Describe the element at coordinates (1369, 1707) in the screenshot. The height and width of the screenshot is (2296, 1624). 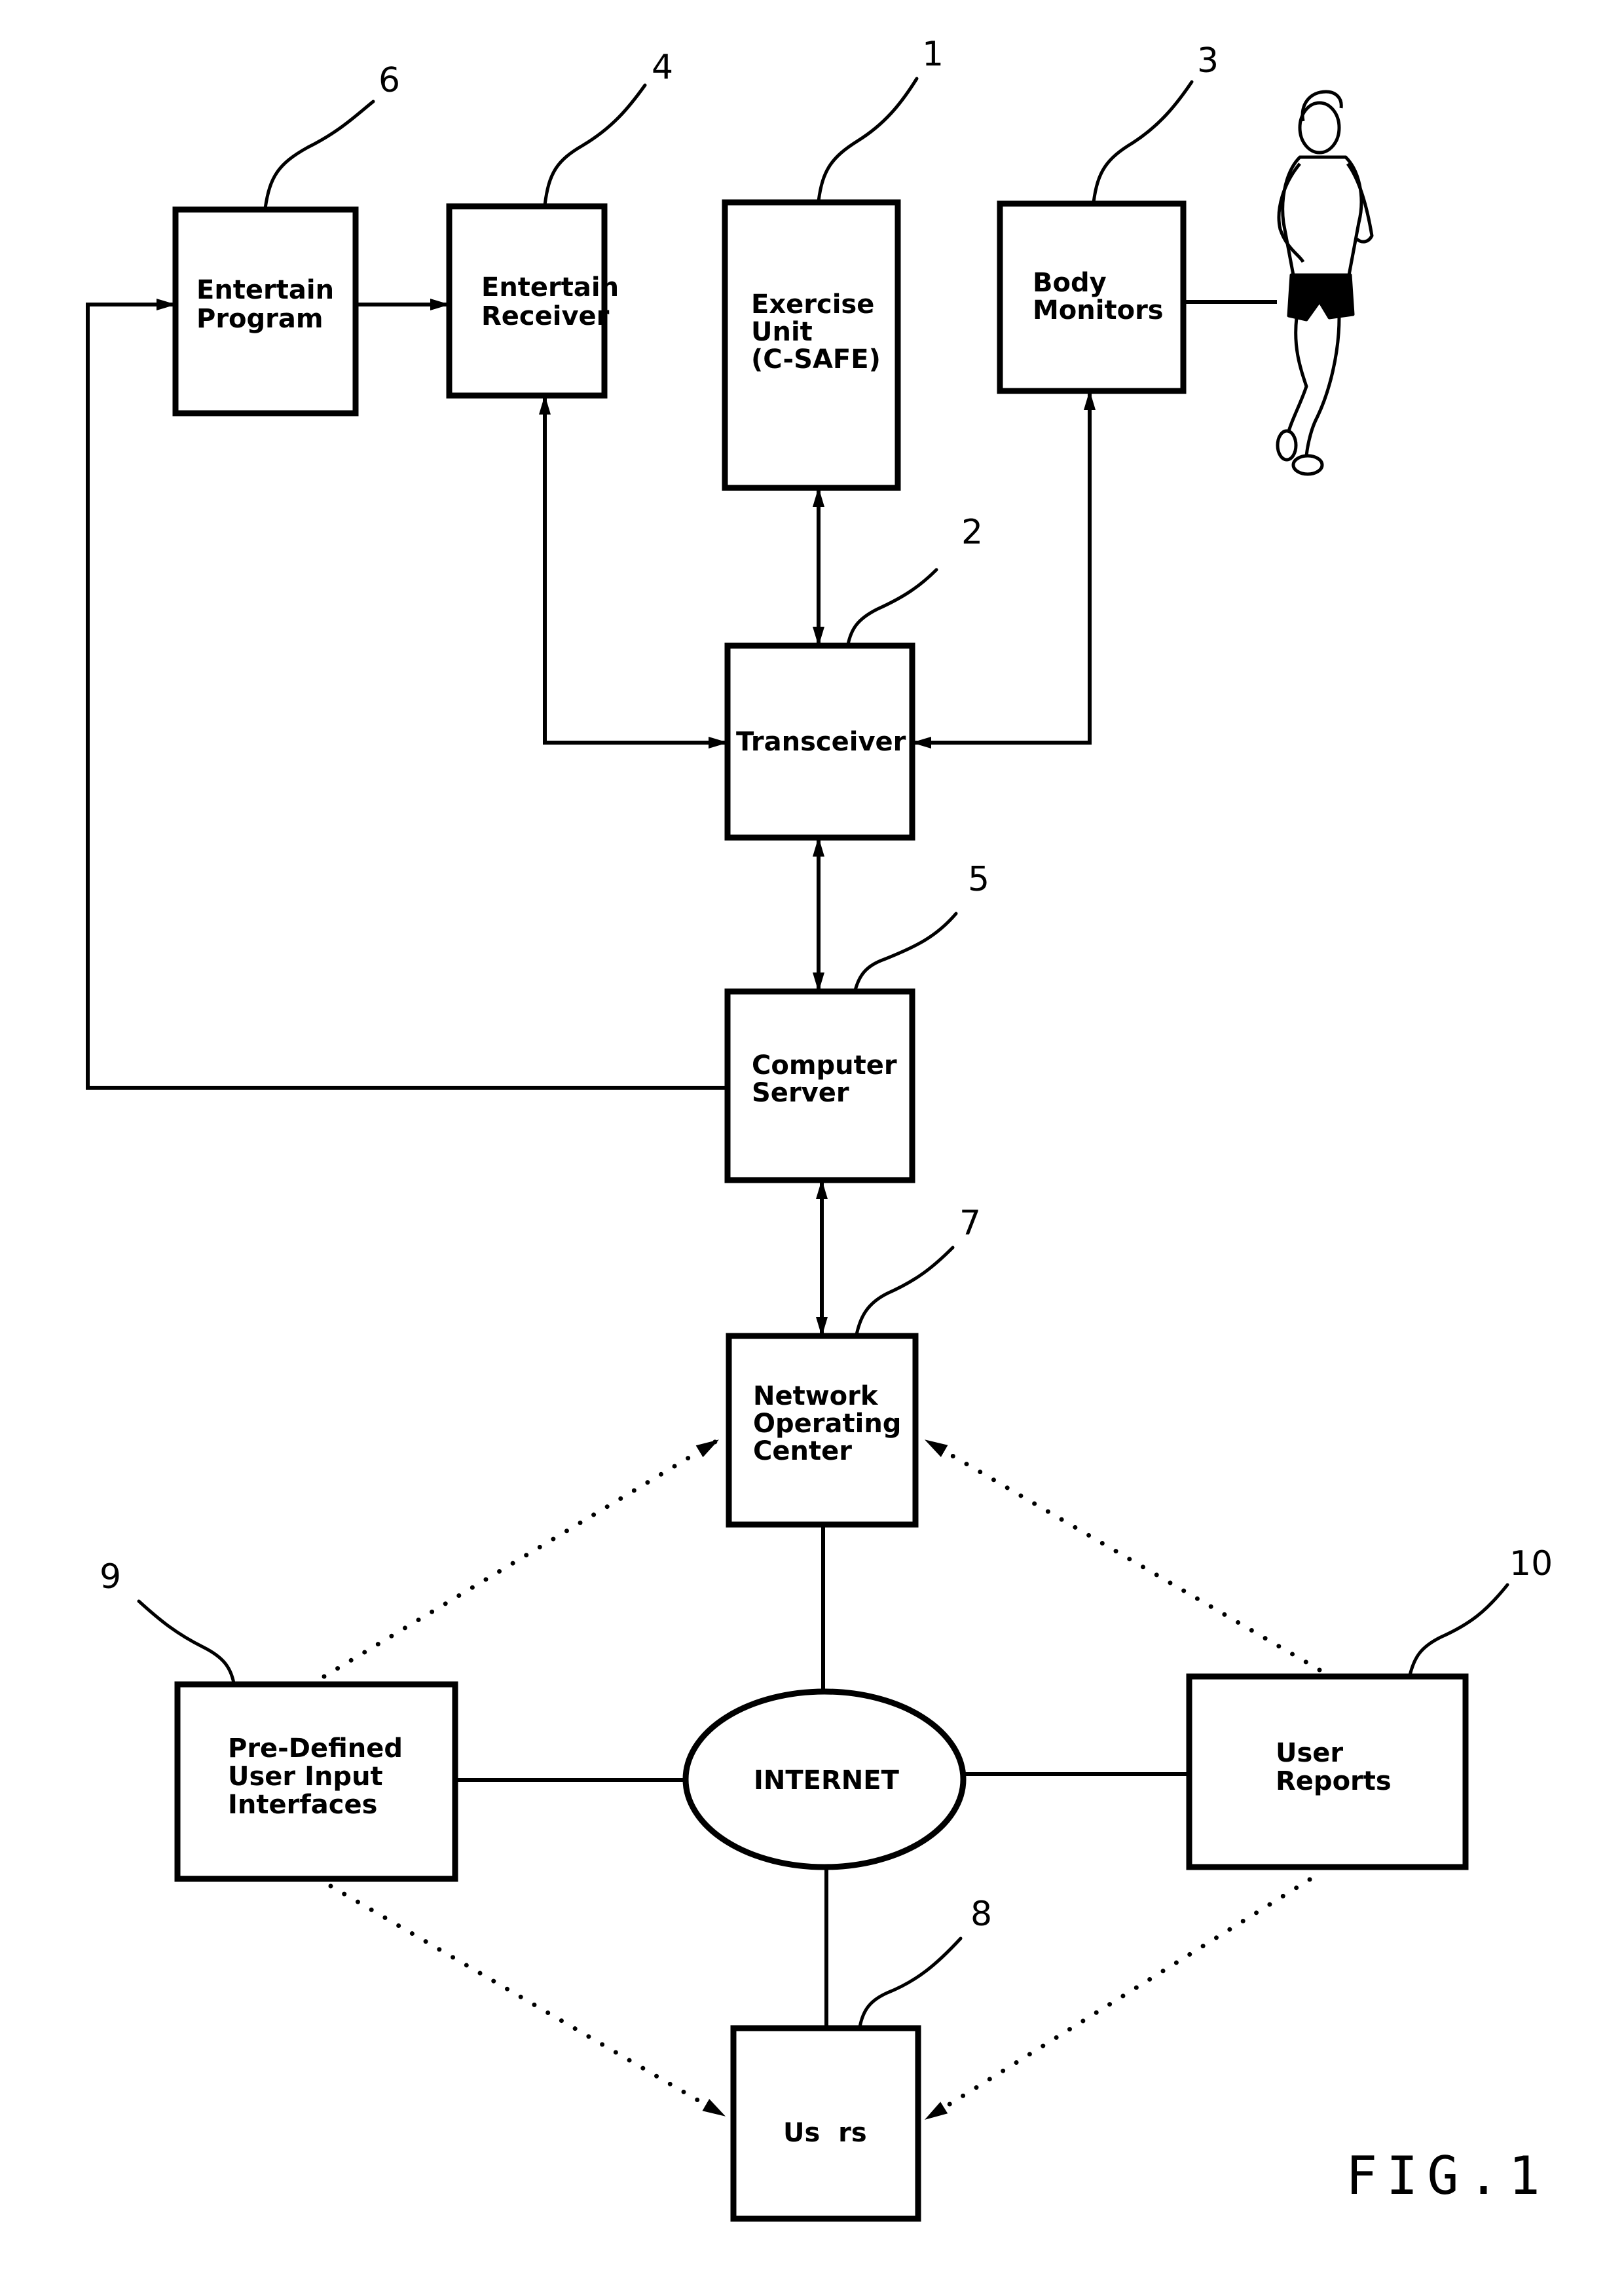
I see `user-reports-block: User Reports 10` at that location.